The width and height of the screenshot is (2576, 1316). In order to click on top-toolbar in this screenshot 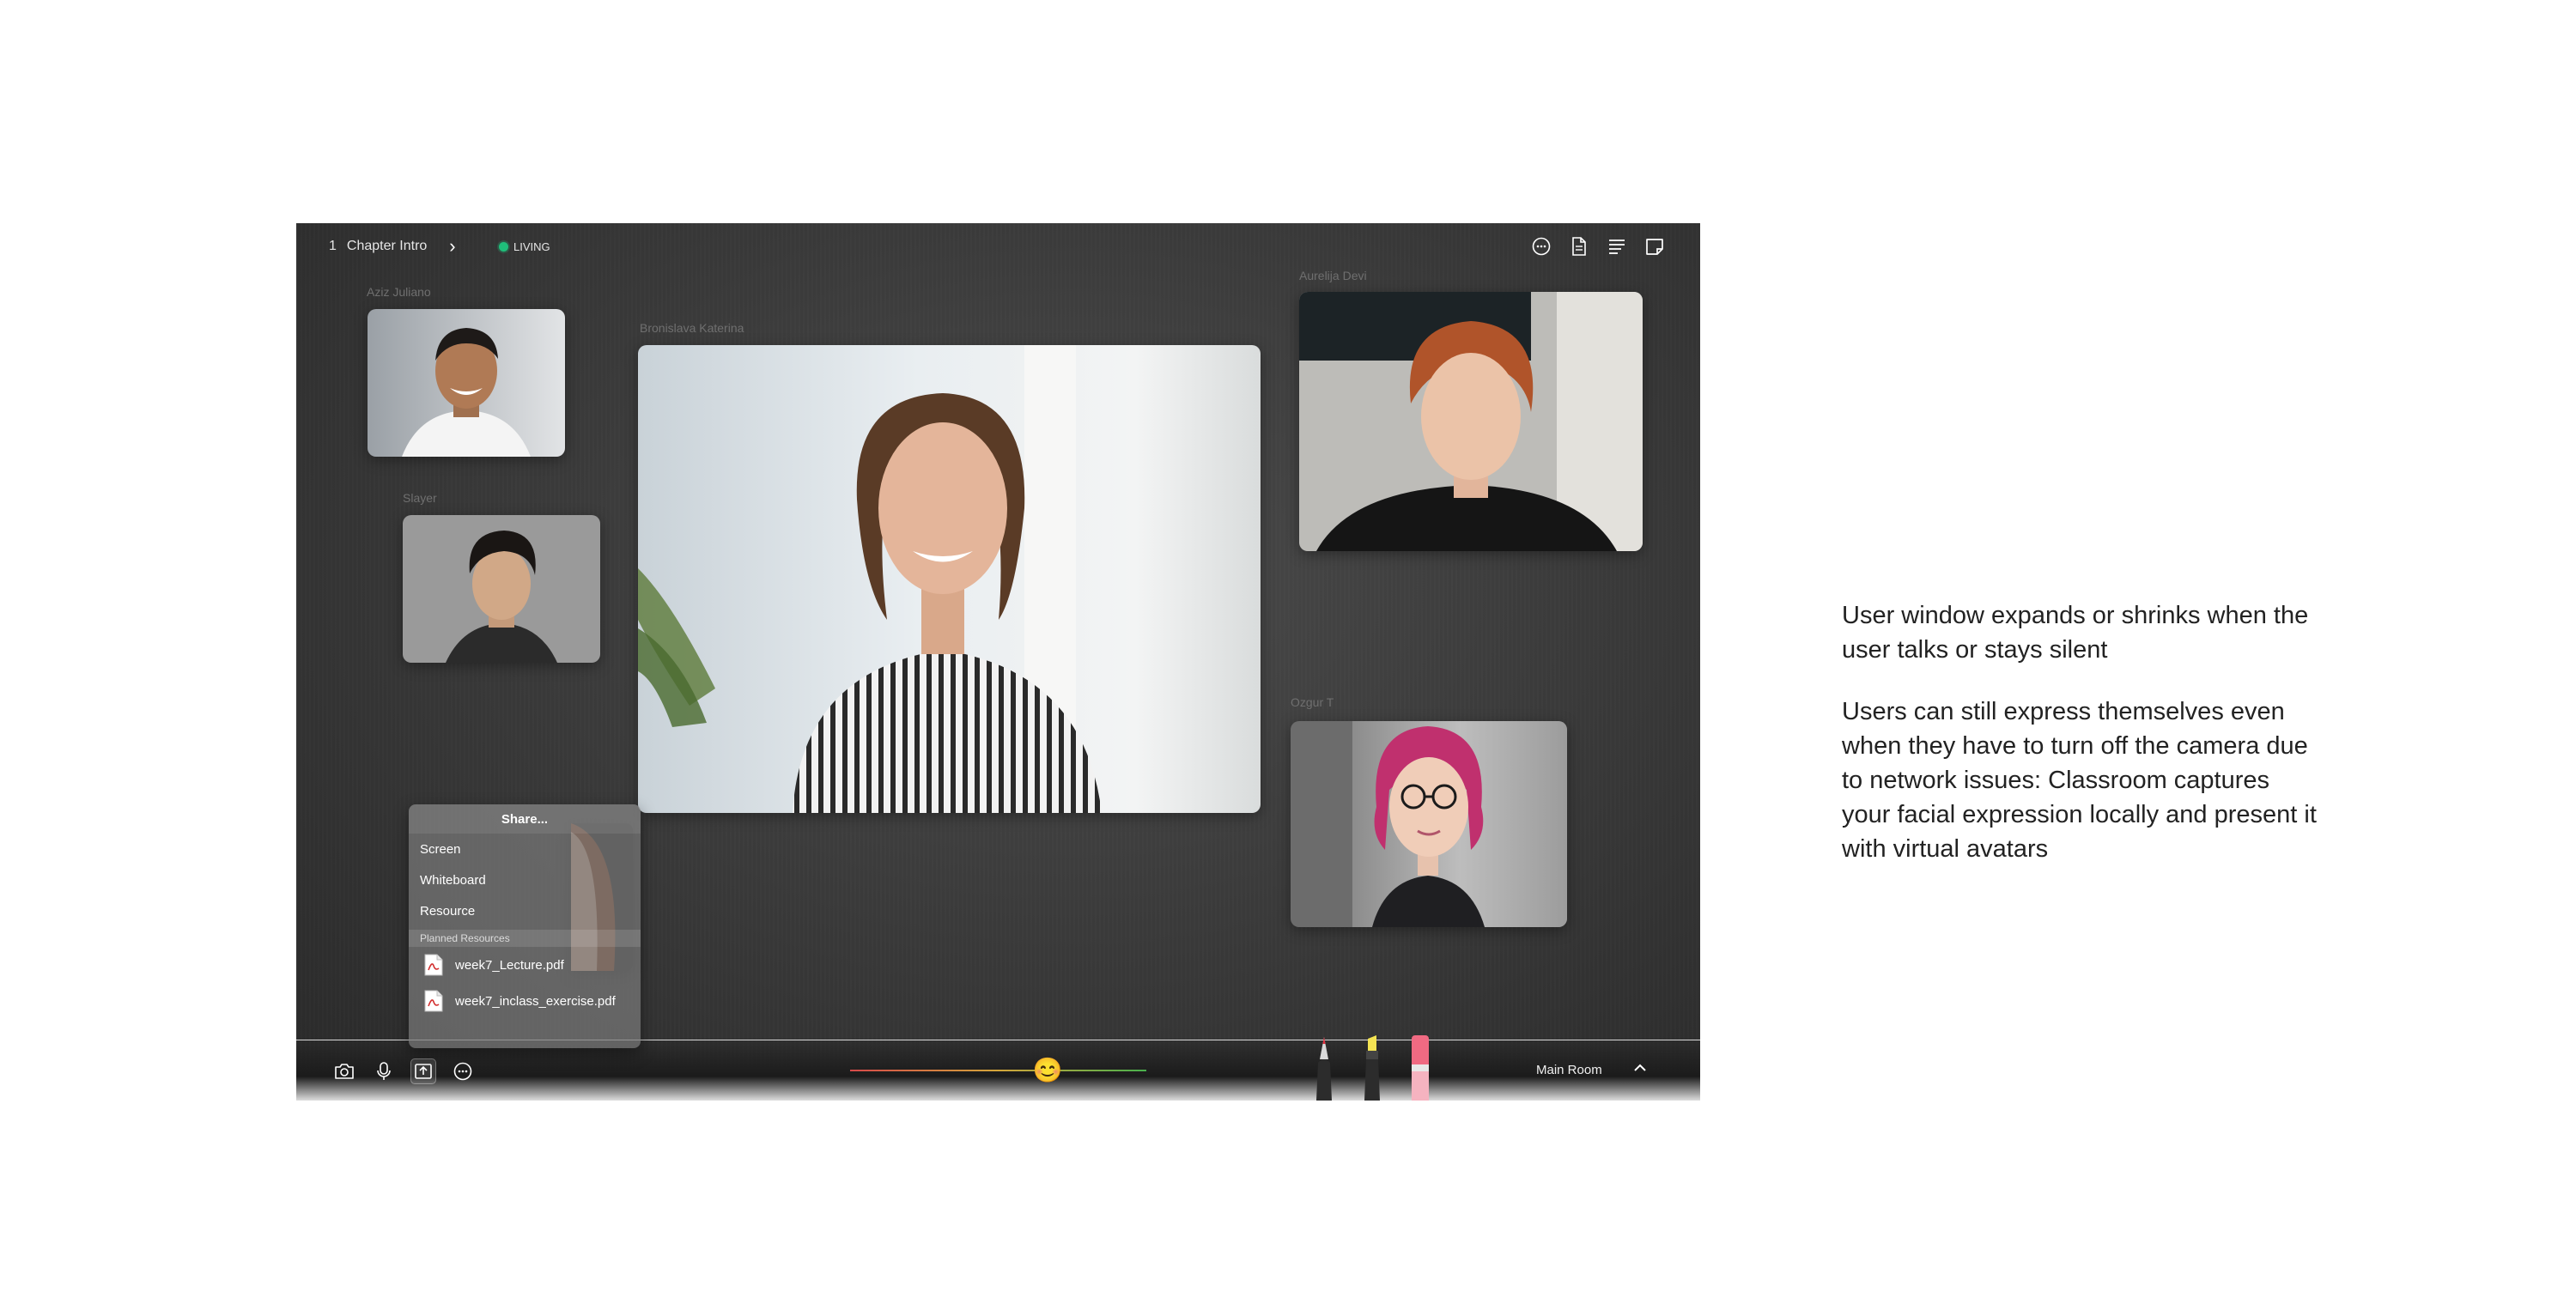, I will do `click(1598, 247)`.